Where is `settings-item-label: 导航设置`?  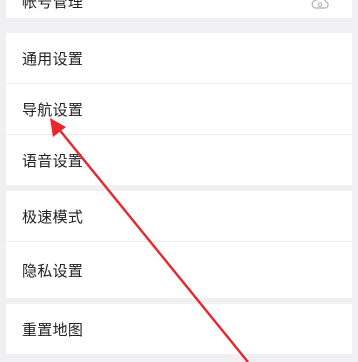 settings-item-label: 导航设置 is located at coordinates (53, 109).